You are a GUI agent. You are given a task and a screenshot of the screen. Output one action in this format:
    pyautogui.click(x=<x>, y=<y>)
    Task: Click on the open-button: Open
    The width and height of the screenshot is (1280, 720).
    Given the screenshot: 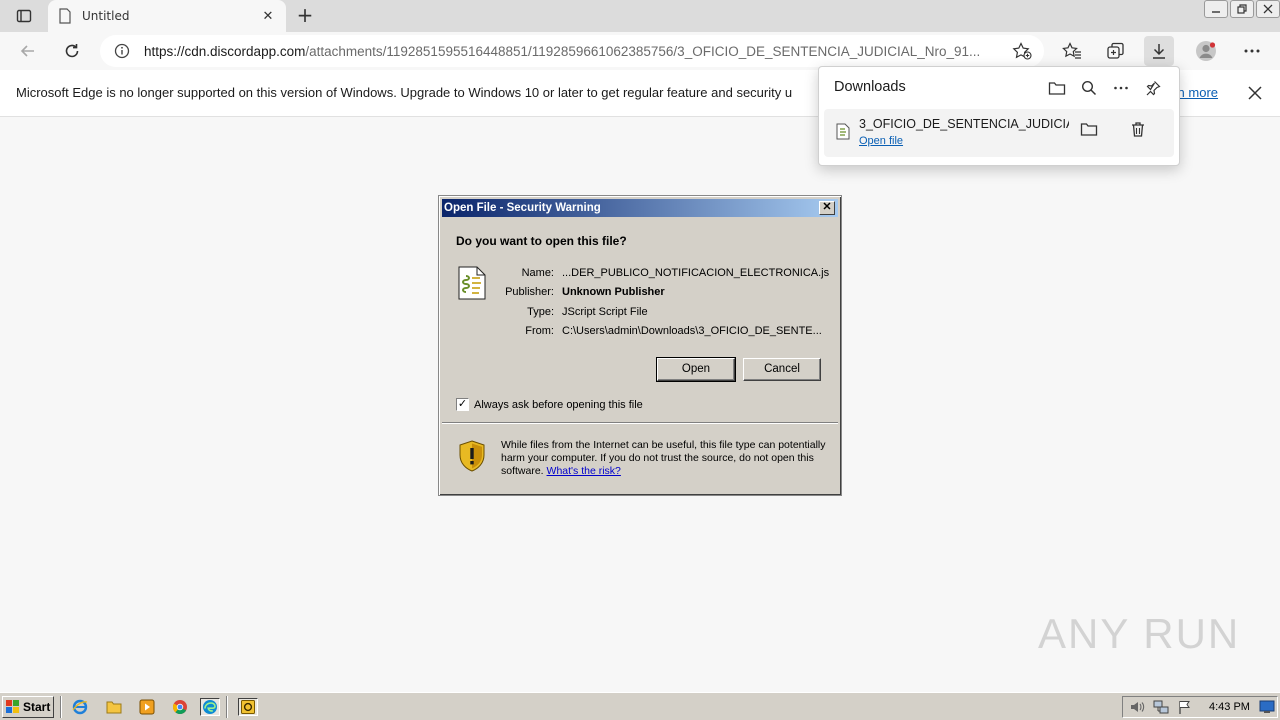 What is the action you would take?
    pyautogui.click(x=696, y=369)
    